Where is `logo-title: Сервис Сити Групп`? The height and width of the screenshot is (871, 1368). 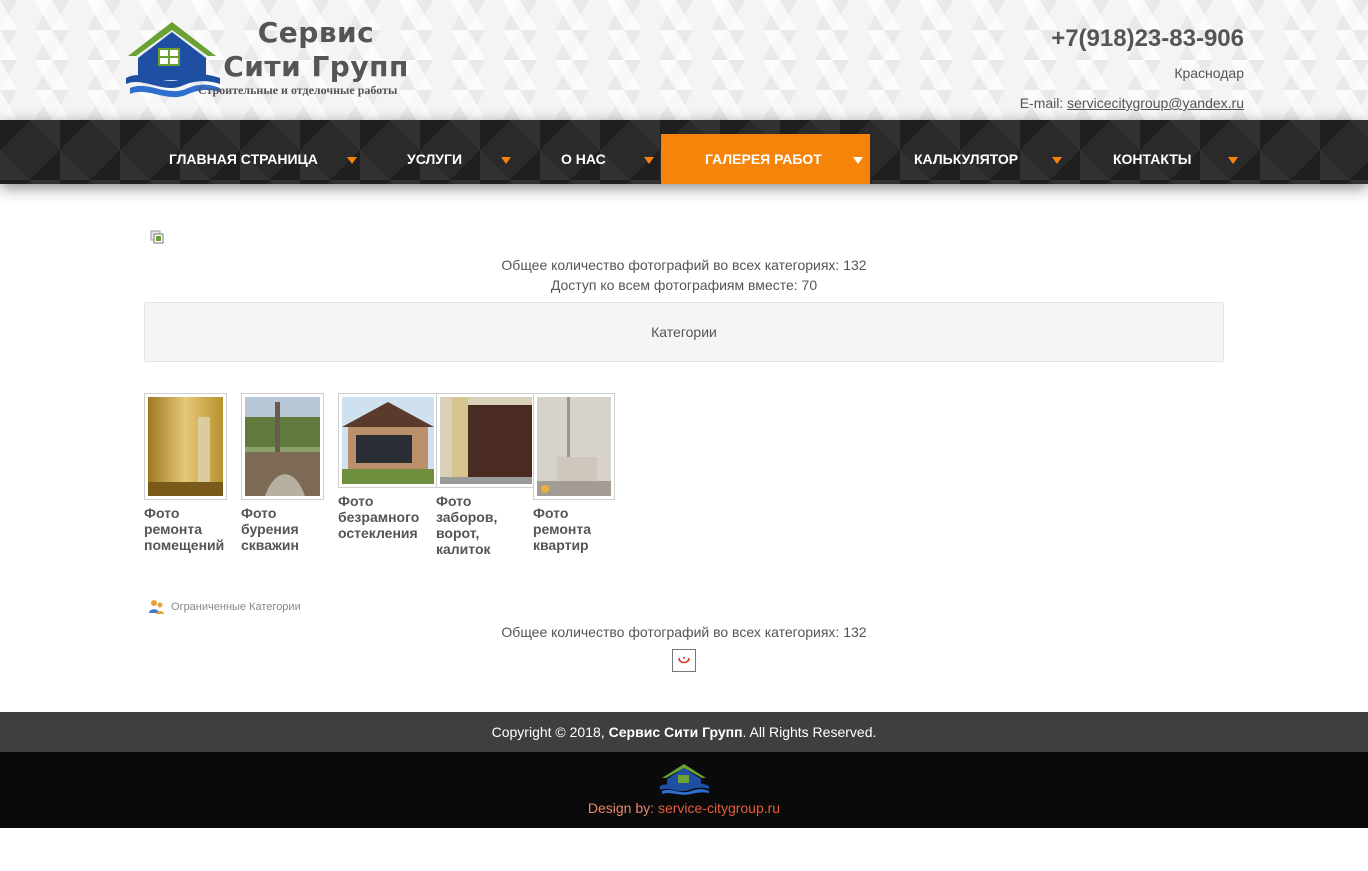 logo-title: Сервис Сити Групп is located at coordinates (316, 50).